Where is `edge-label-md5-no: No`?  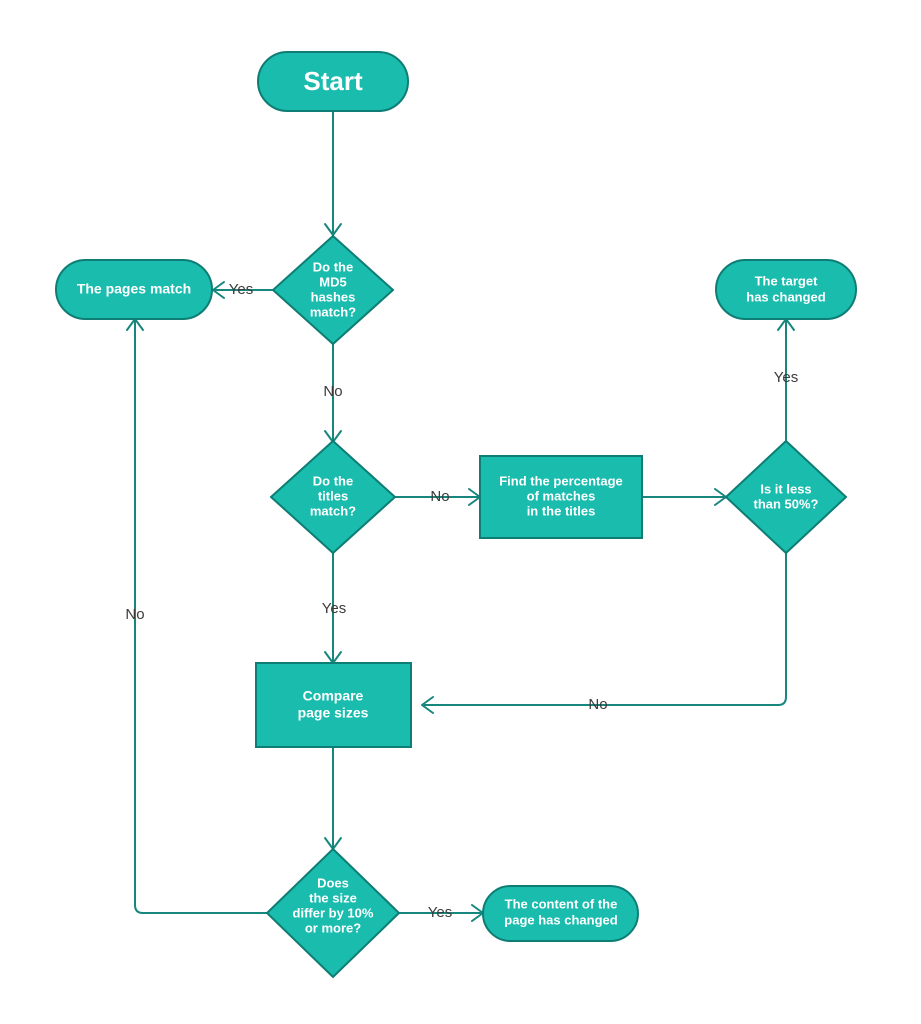 edge-label-md5-no: No is located at coordinates (332, 391).